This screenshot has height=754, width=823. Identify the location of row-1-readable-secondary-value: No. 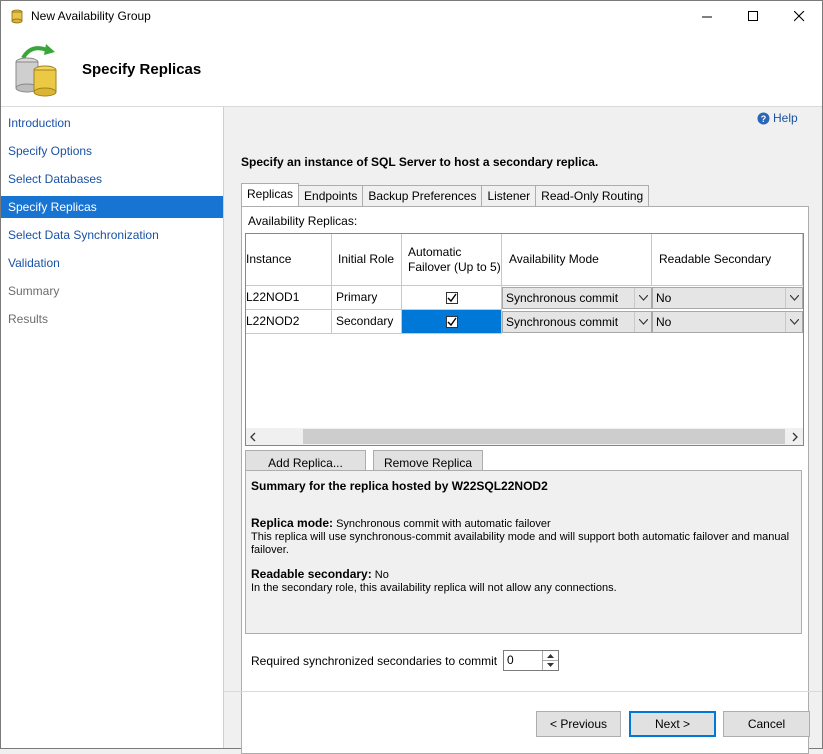
(664, 298).